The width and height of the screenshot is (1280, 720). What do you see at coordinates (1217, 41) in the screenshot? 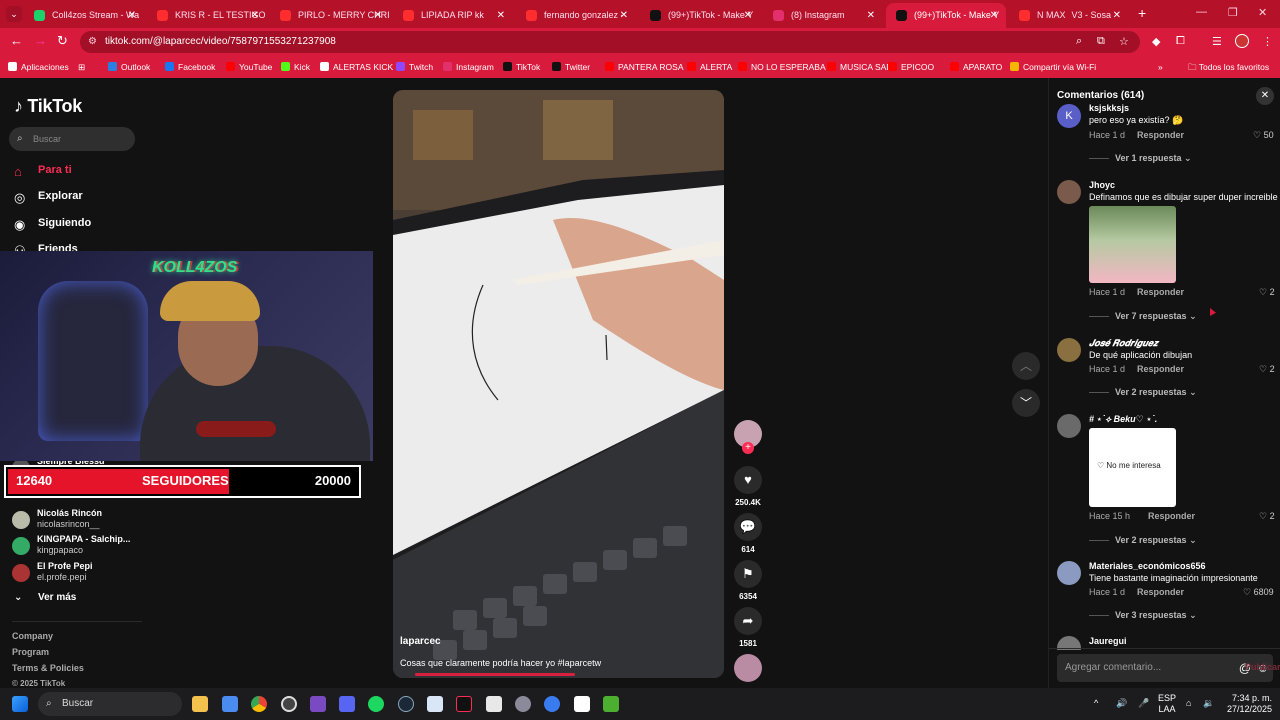
I see `reading-list-icon: ☰` at bounding box center [1217, 41].